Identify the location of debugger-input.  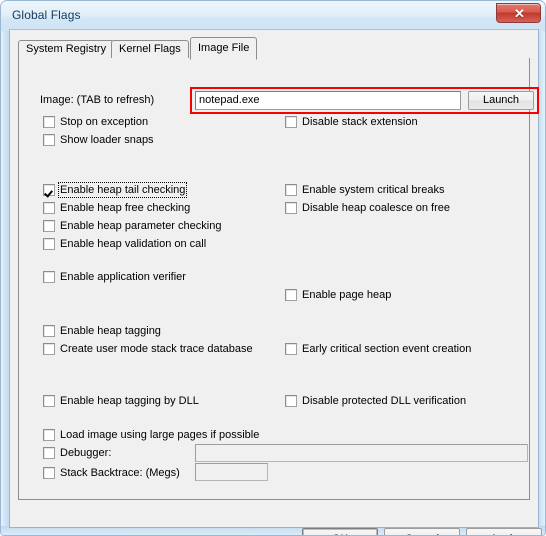
(361, 453).